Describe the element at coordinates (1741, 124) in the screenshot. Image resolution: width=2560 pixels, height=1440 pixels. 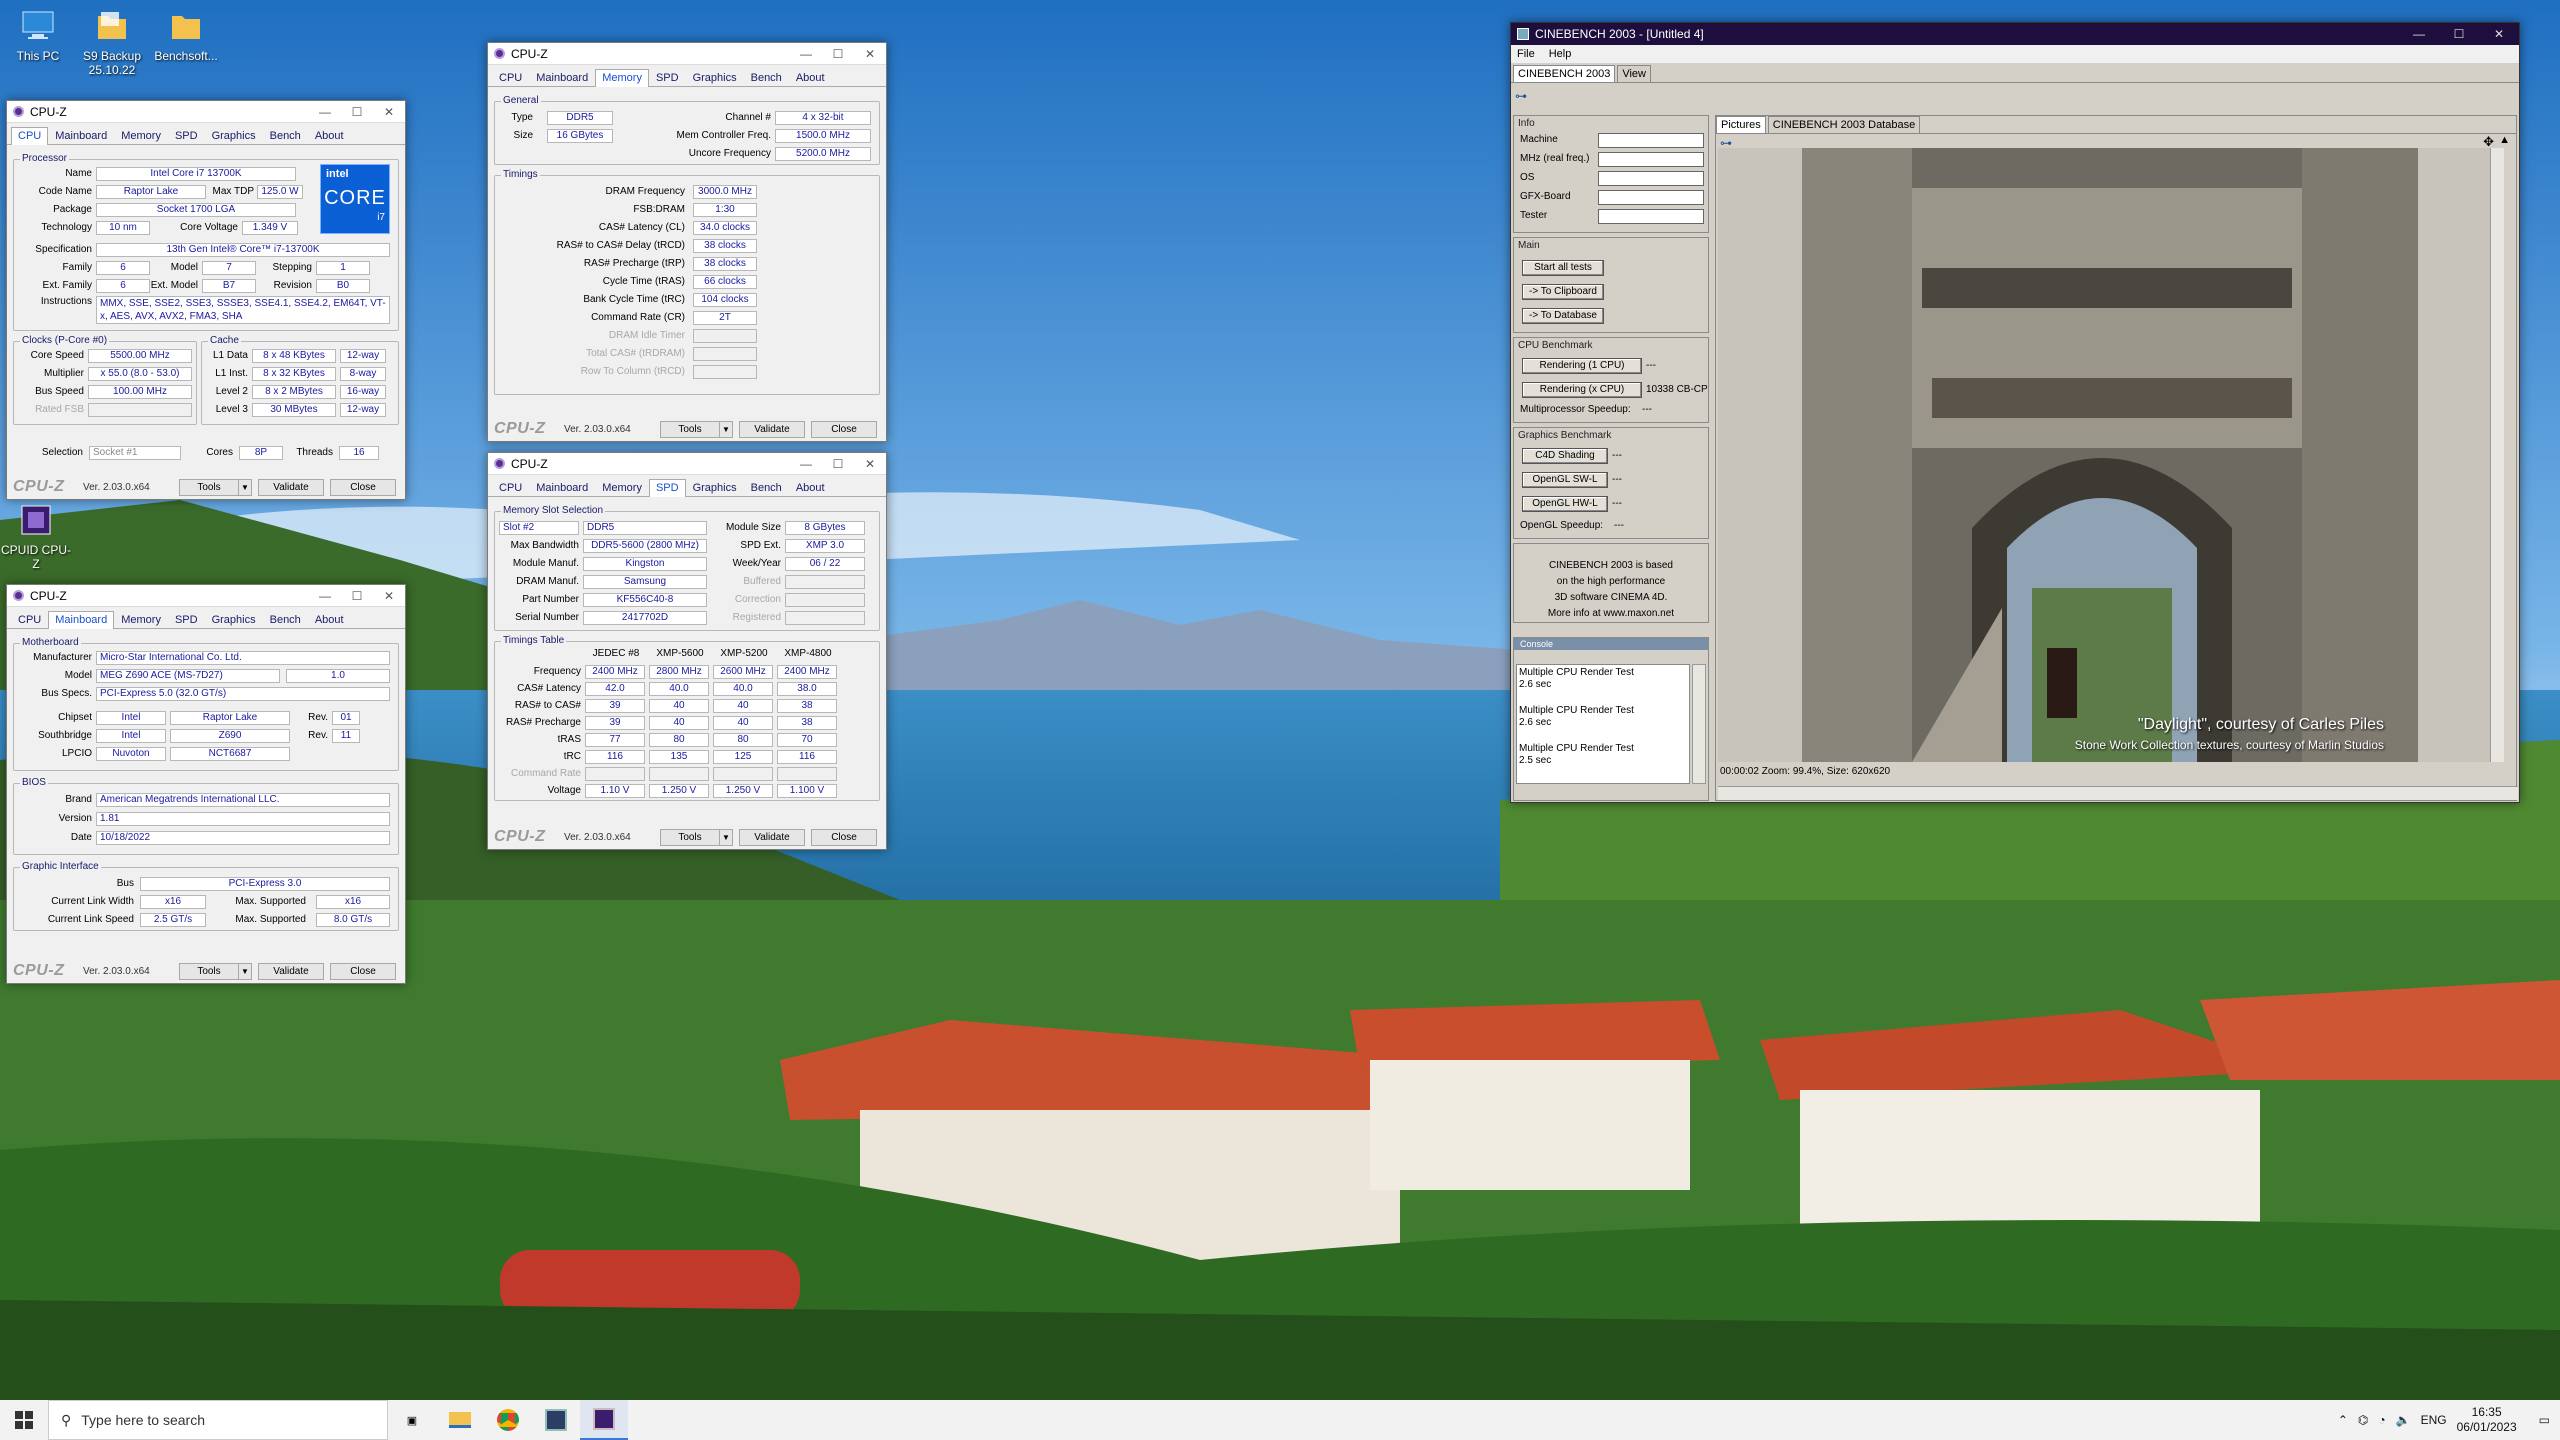
I see `tab-pictures: Pictures` at that location.